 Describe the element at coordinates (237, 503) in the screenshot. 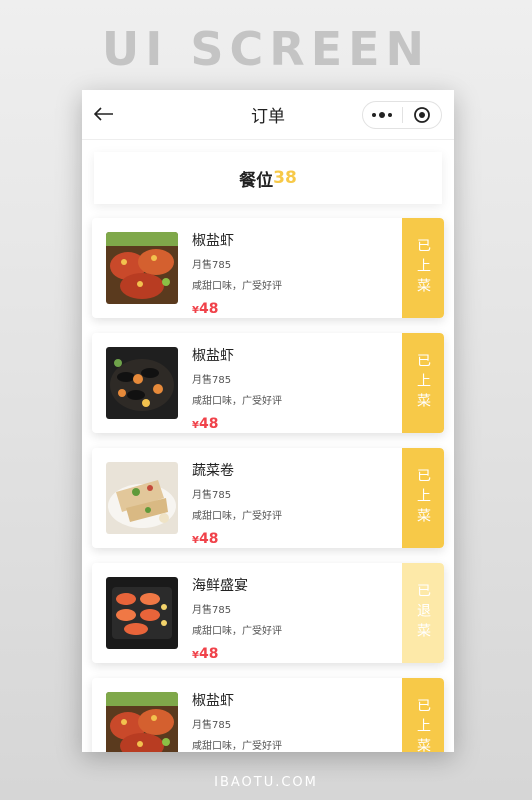

I see `dish-info: 蔬菜卷 月售785 咸甜口味，广受好评 ¥48` at that location.